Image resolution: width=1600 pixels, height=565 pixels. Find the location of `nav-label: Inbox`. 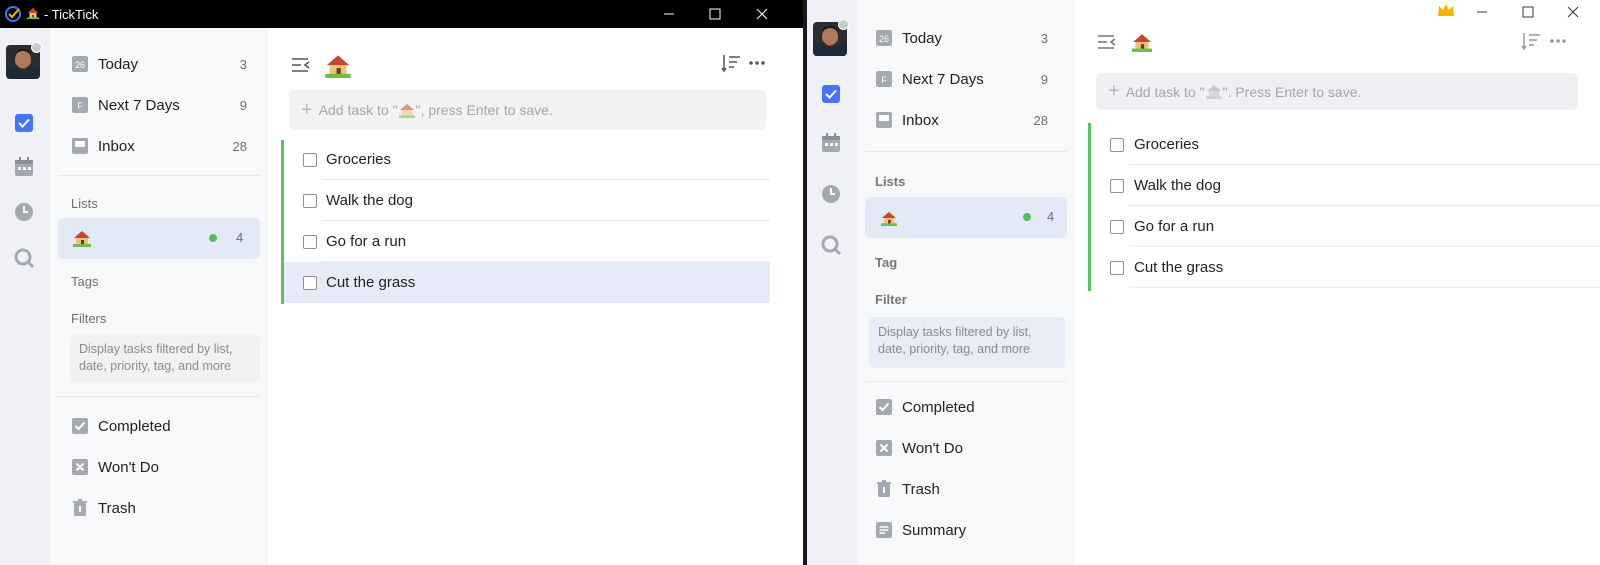

nav-label: Inbox is located at coordinates (116, 146).